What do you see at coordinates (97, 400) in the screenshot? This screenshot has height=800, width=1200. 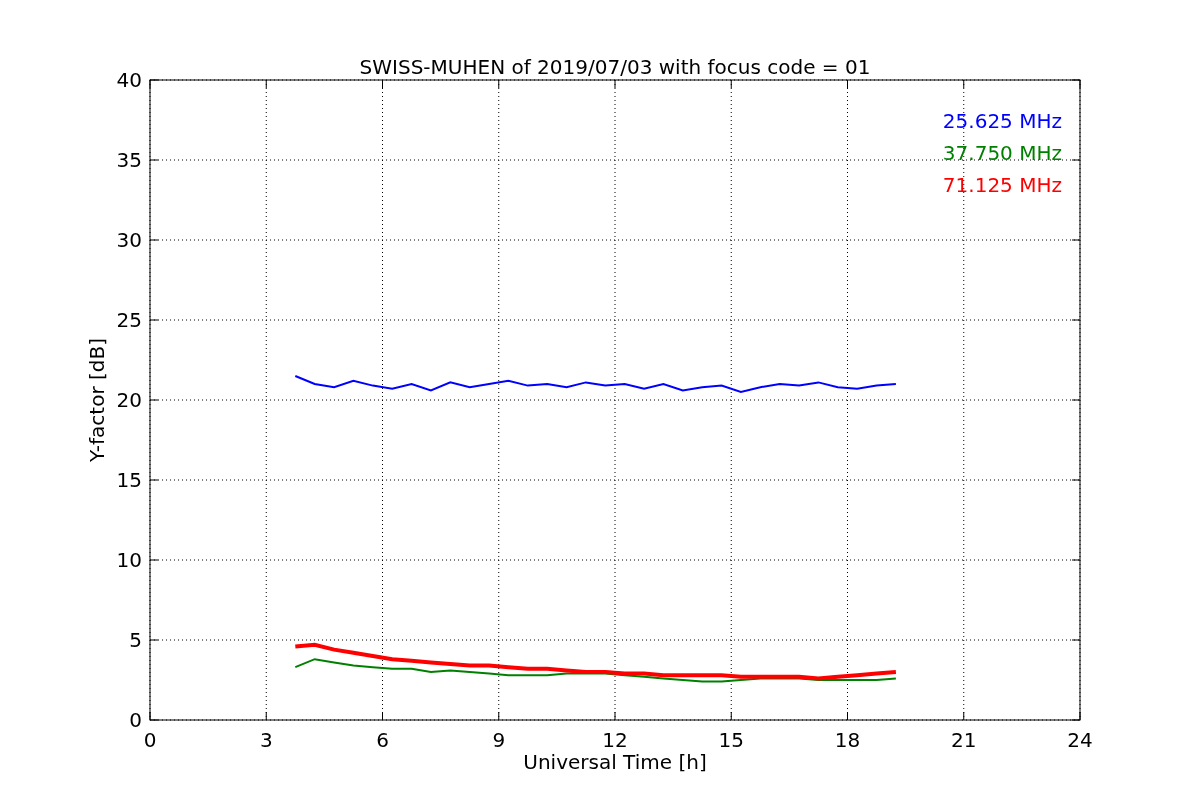 I see `y-axis-label: Y-factor [dB]` at bounding box center [97, 400].